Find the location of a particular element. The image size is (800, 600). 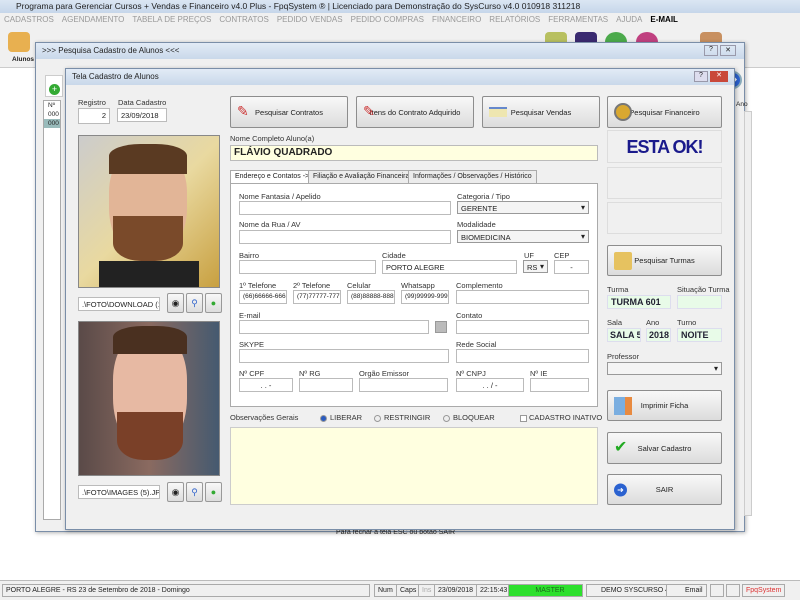

grid-header: Nº is located at coordinates (52, 105).